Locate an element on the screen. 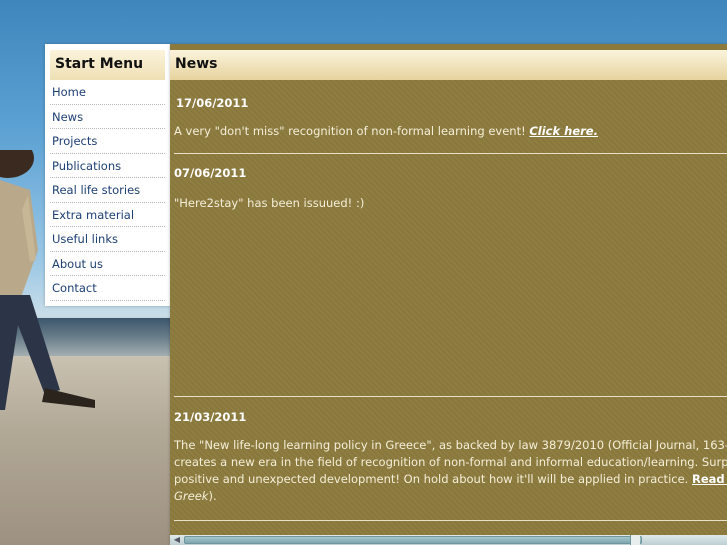  menu-item-publications: Publications is located at coordinates (107, 166).